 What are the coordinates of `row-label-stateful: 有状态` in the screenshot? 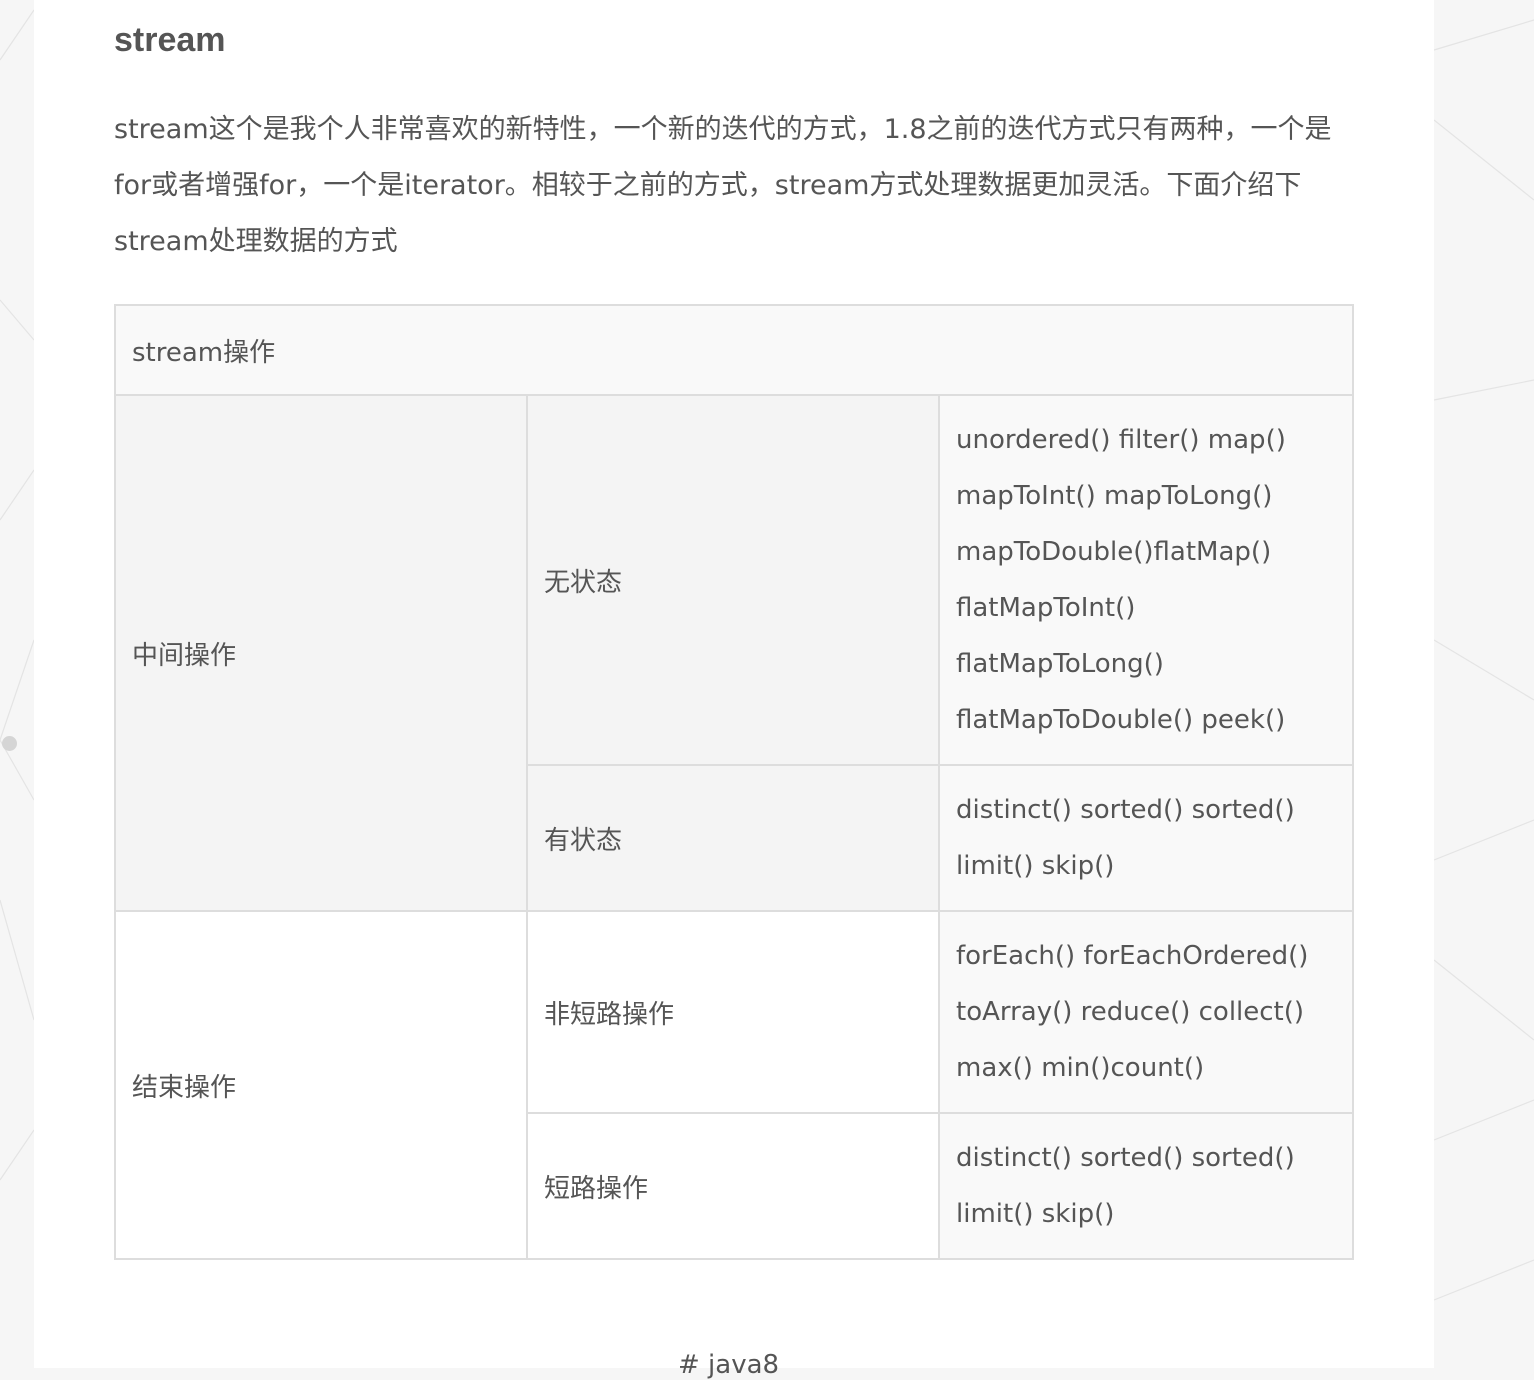 It's located at (733, 838).